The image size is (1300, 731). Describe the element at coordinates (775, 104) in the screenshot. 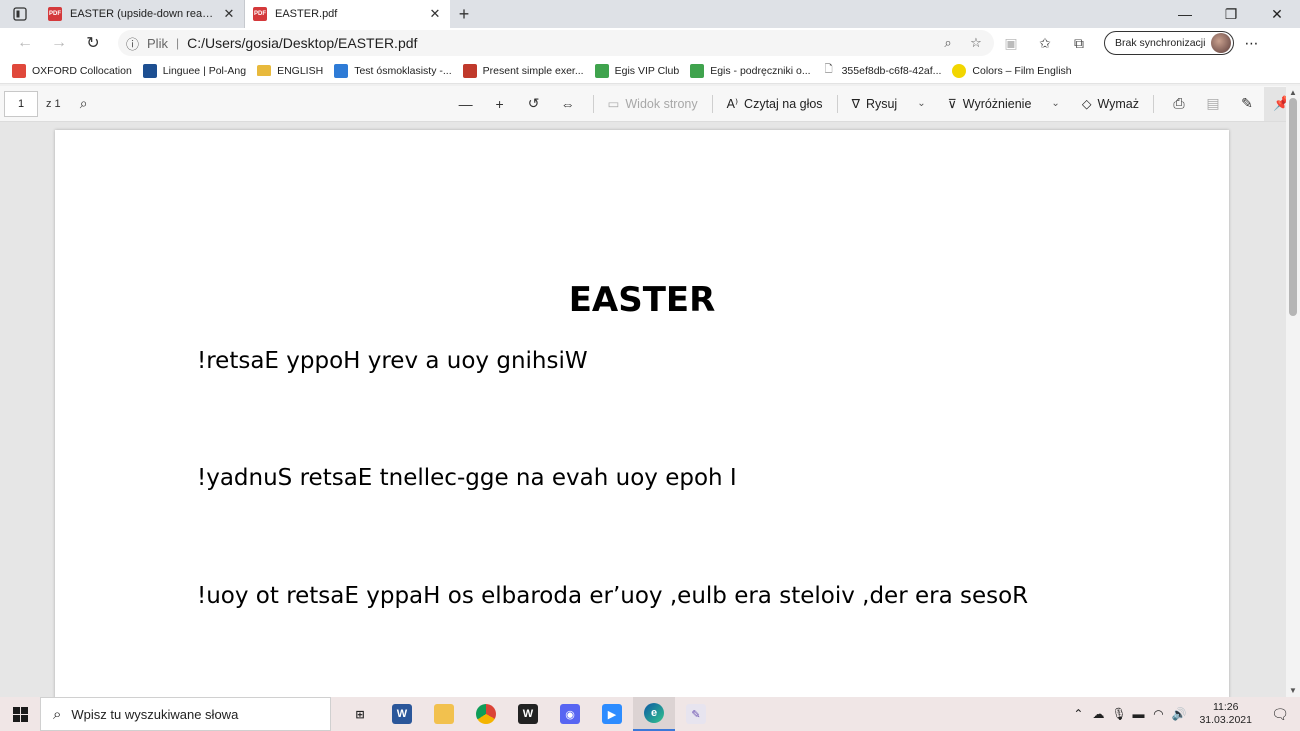

I see `read-aloud-button: A⁾ Czytaj na głos` at that location.